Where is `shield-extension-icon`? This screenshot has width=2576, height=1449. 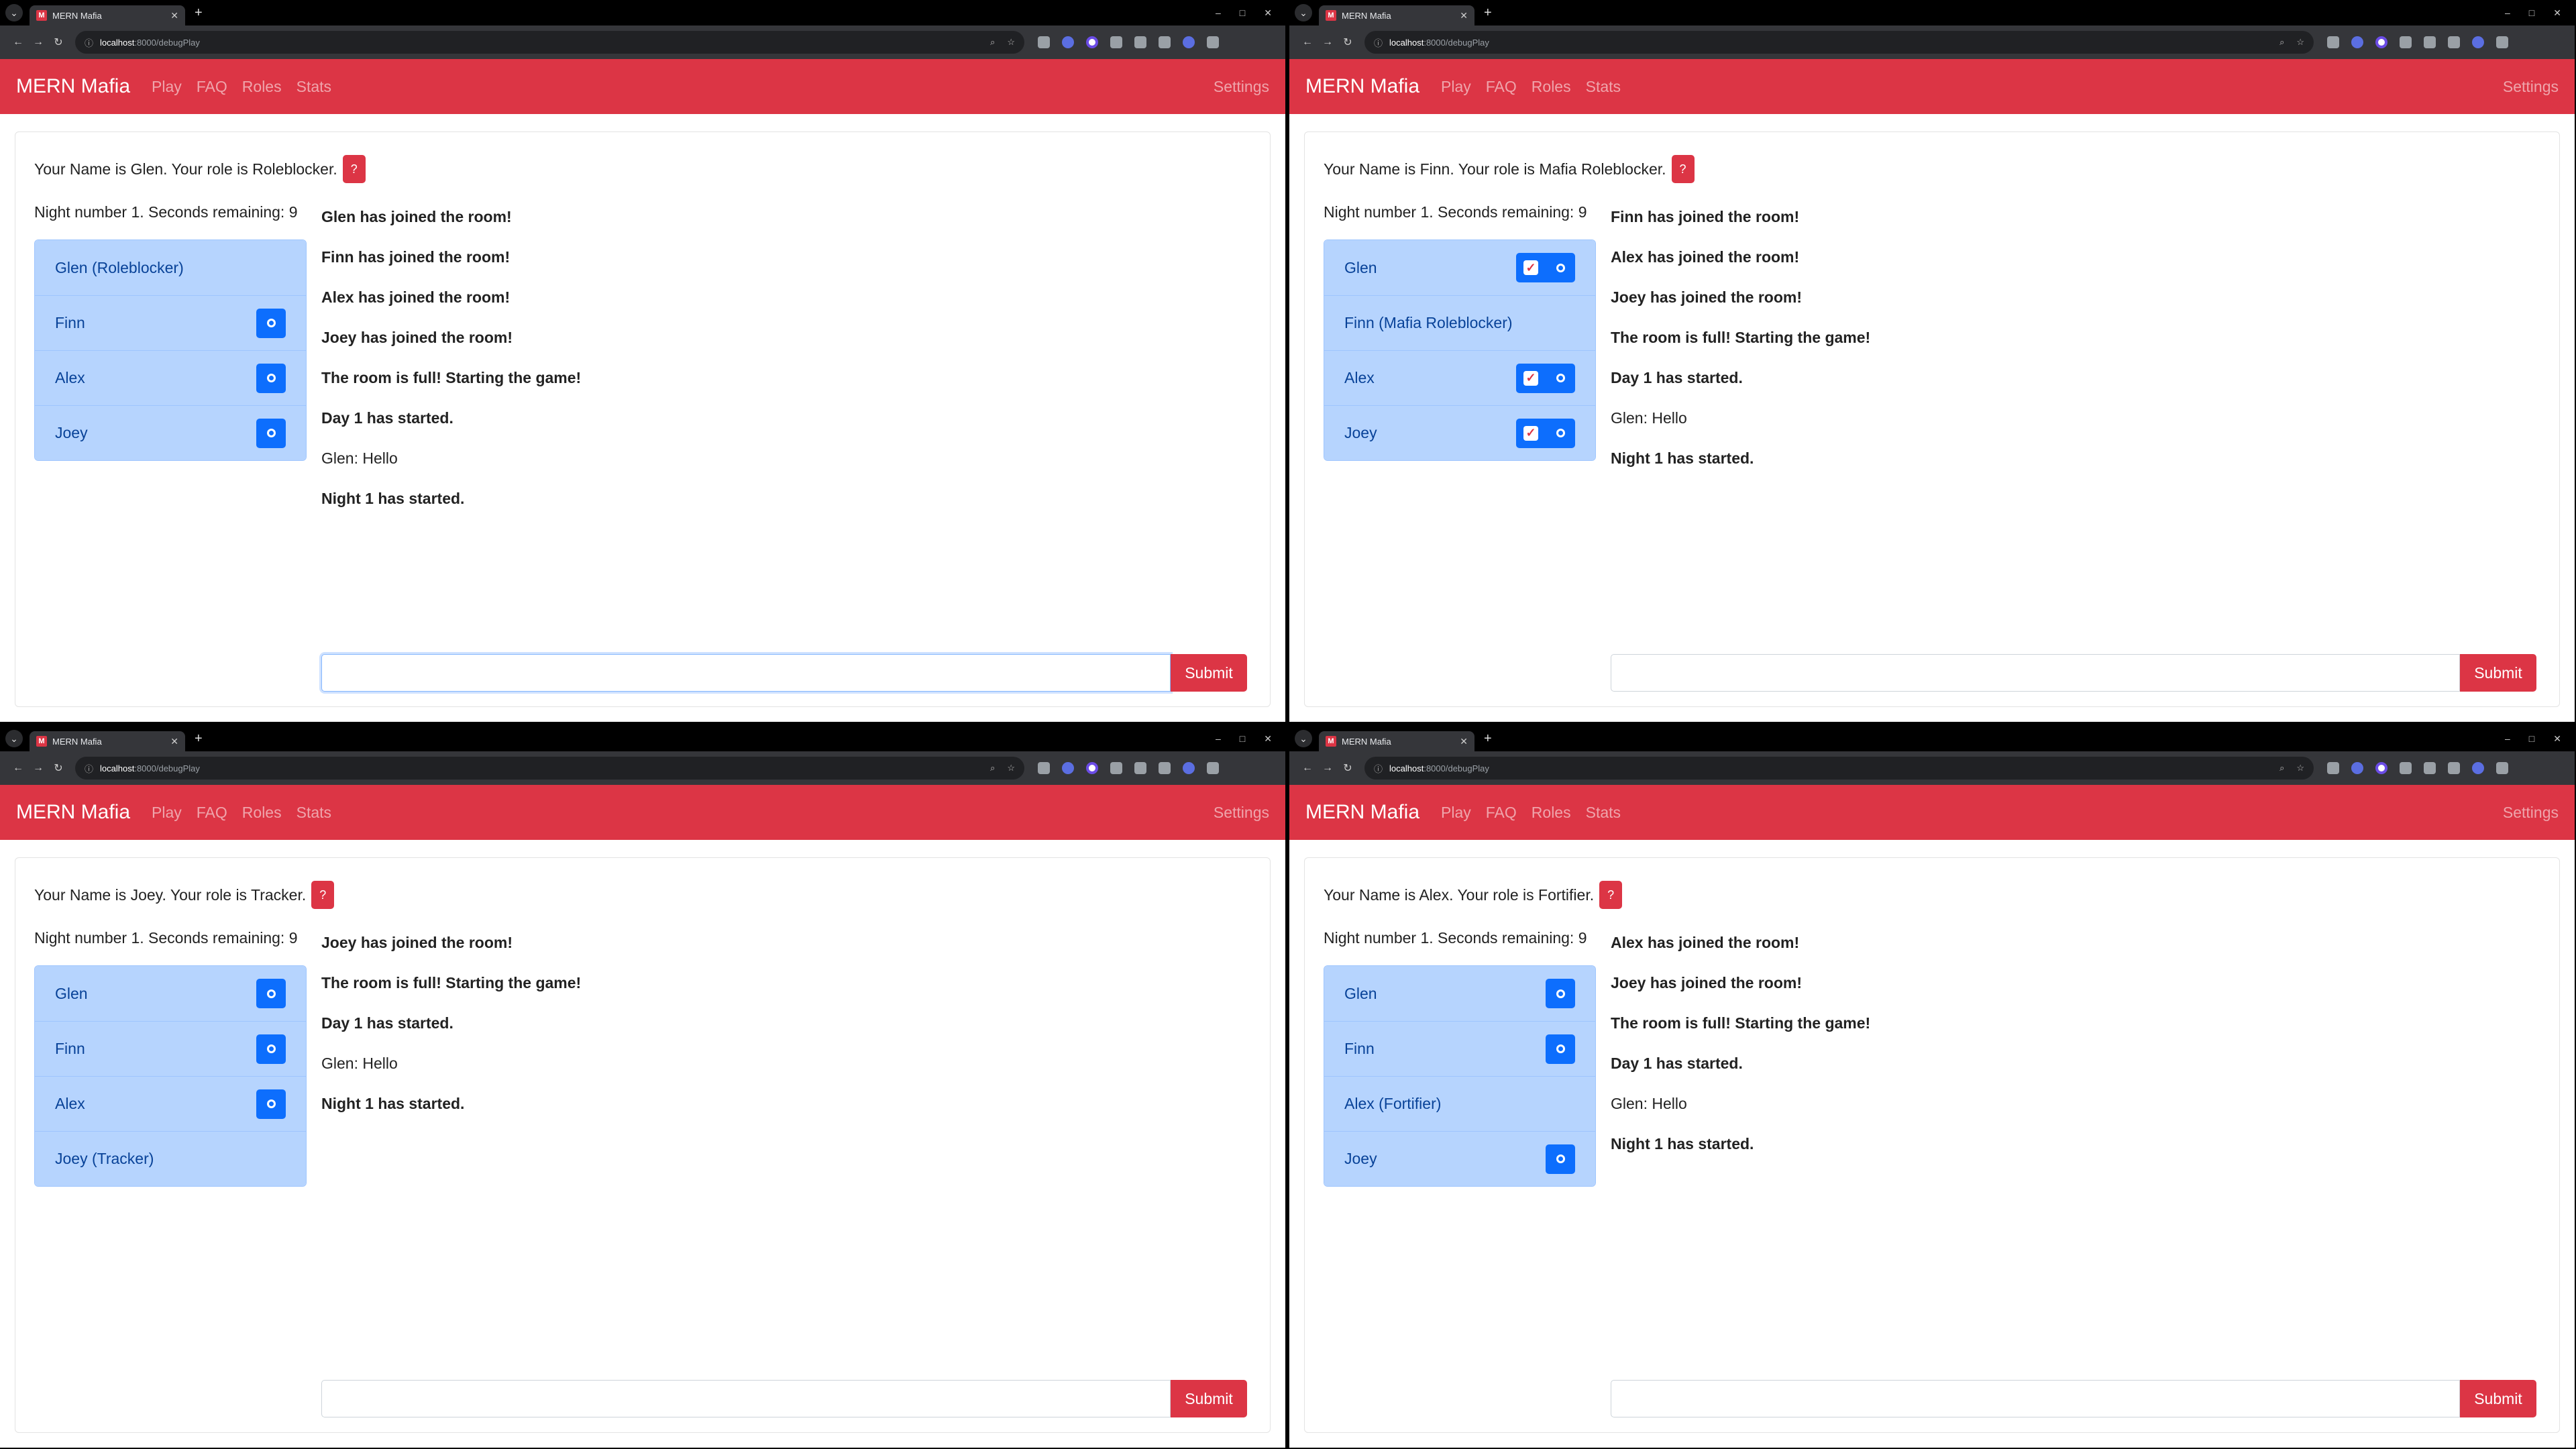
shield-extension-icon is located at coordinates (1044, 42).